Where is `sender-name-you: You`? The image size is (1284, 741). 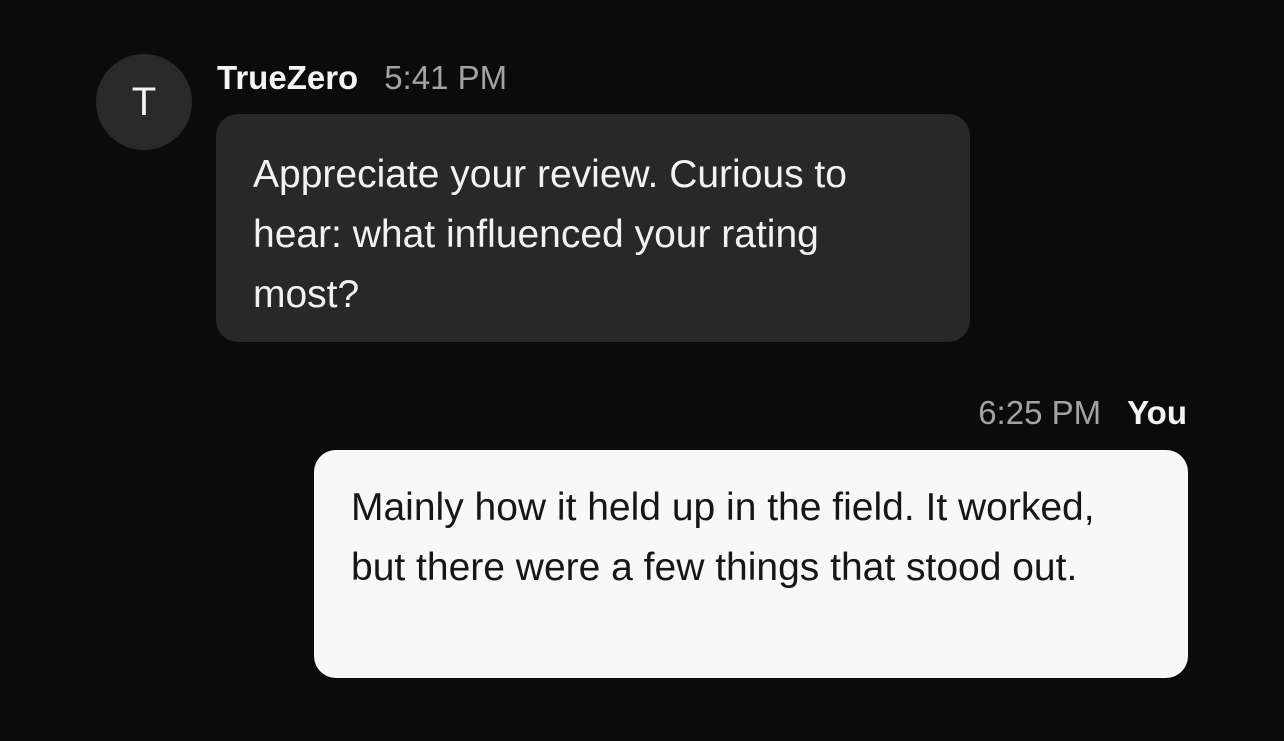
sender-name-you: You is located at coordinates (1157, 412).